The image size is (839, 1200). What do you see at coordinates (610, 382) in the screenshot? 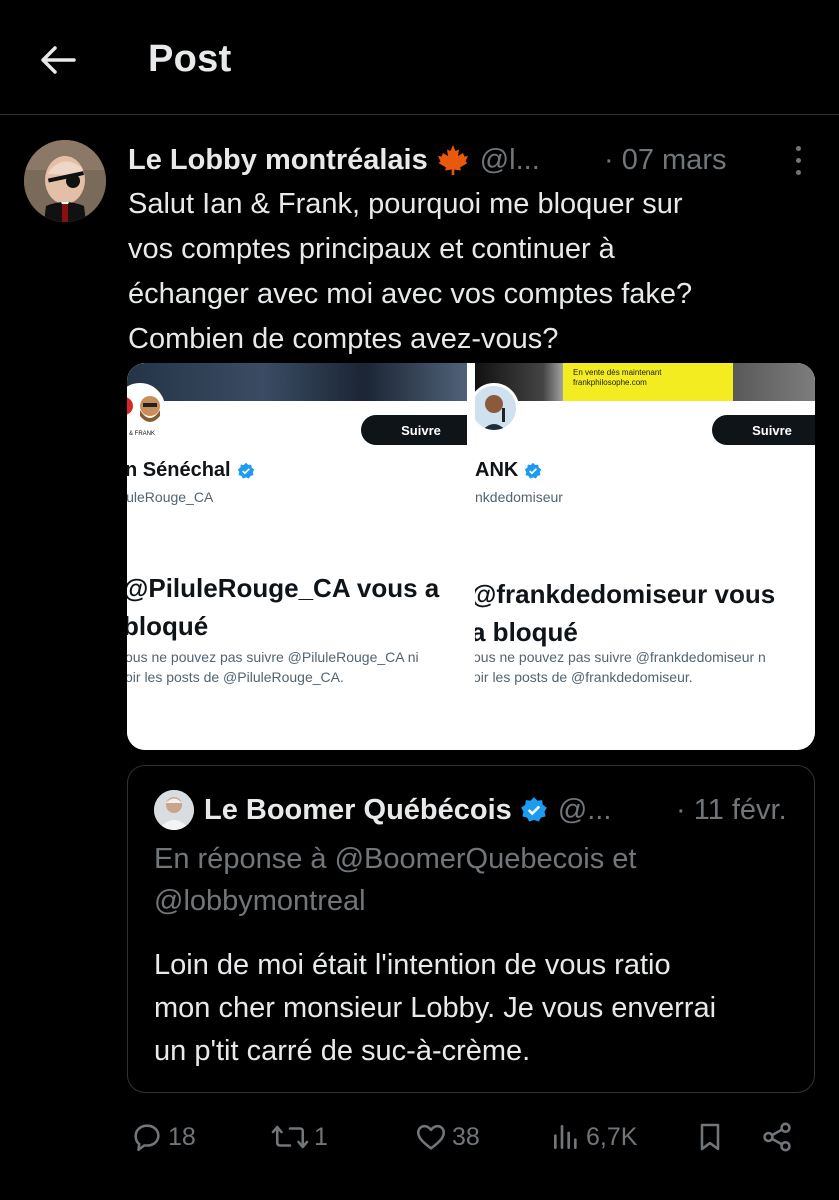
I see `banner-line-2: frankphilosophe.com` at bounding box center [610, 382].